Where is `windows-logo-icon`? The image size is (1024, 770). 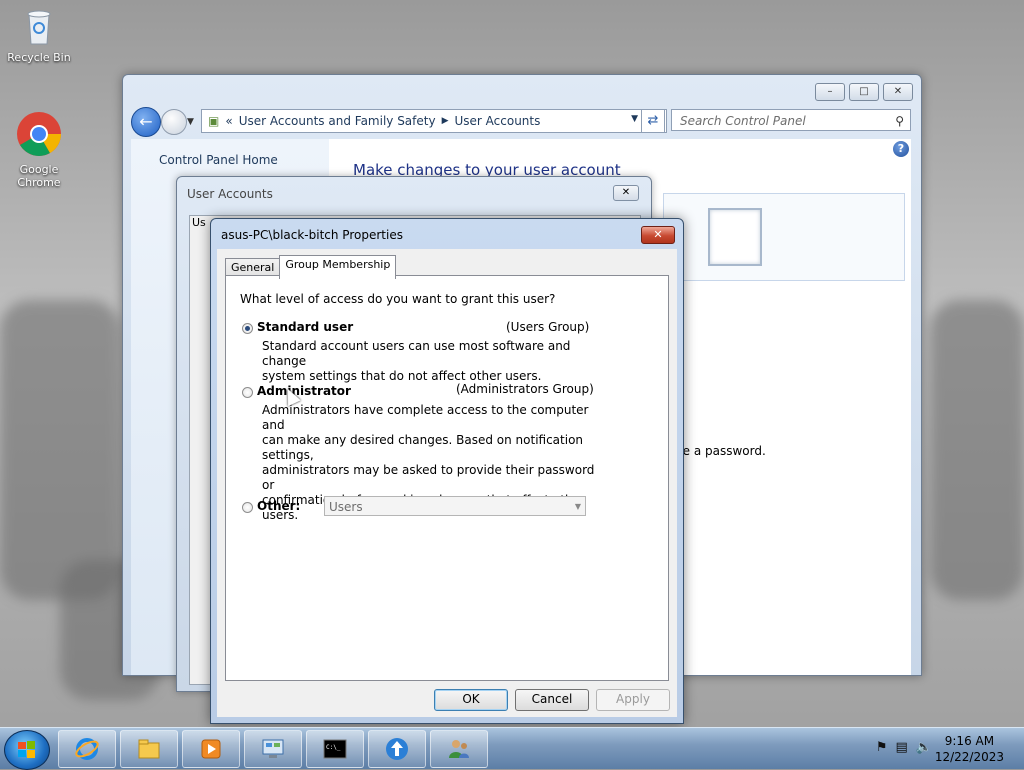
windows-logo-icon is located at coordinates (26, 749).